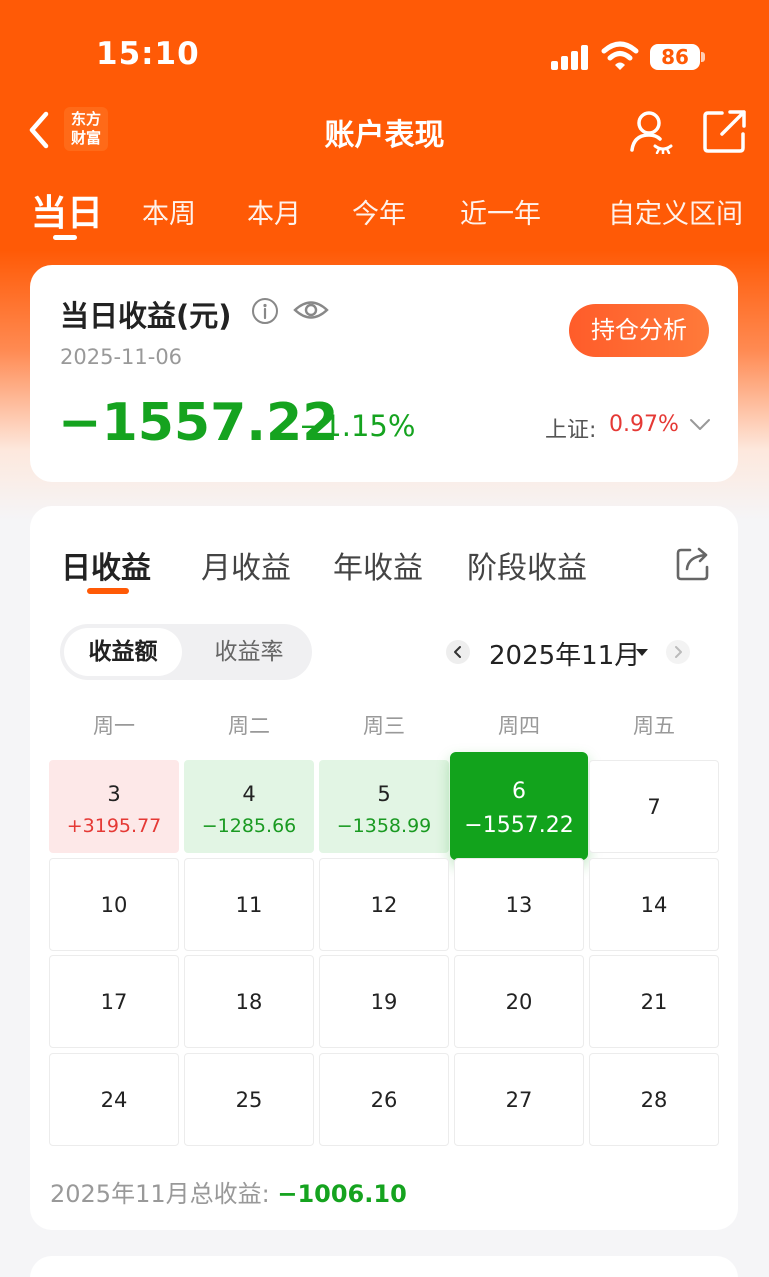  I want to click on summary-date: 2025-11-06, so click(121, 357).